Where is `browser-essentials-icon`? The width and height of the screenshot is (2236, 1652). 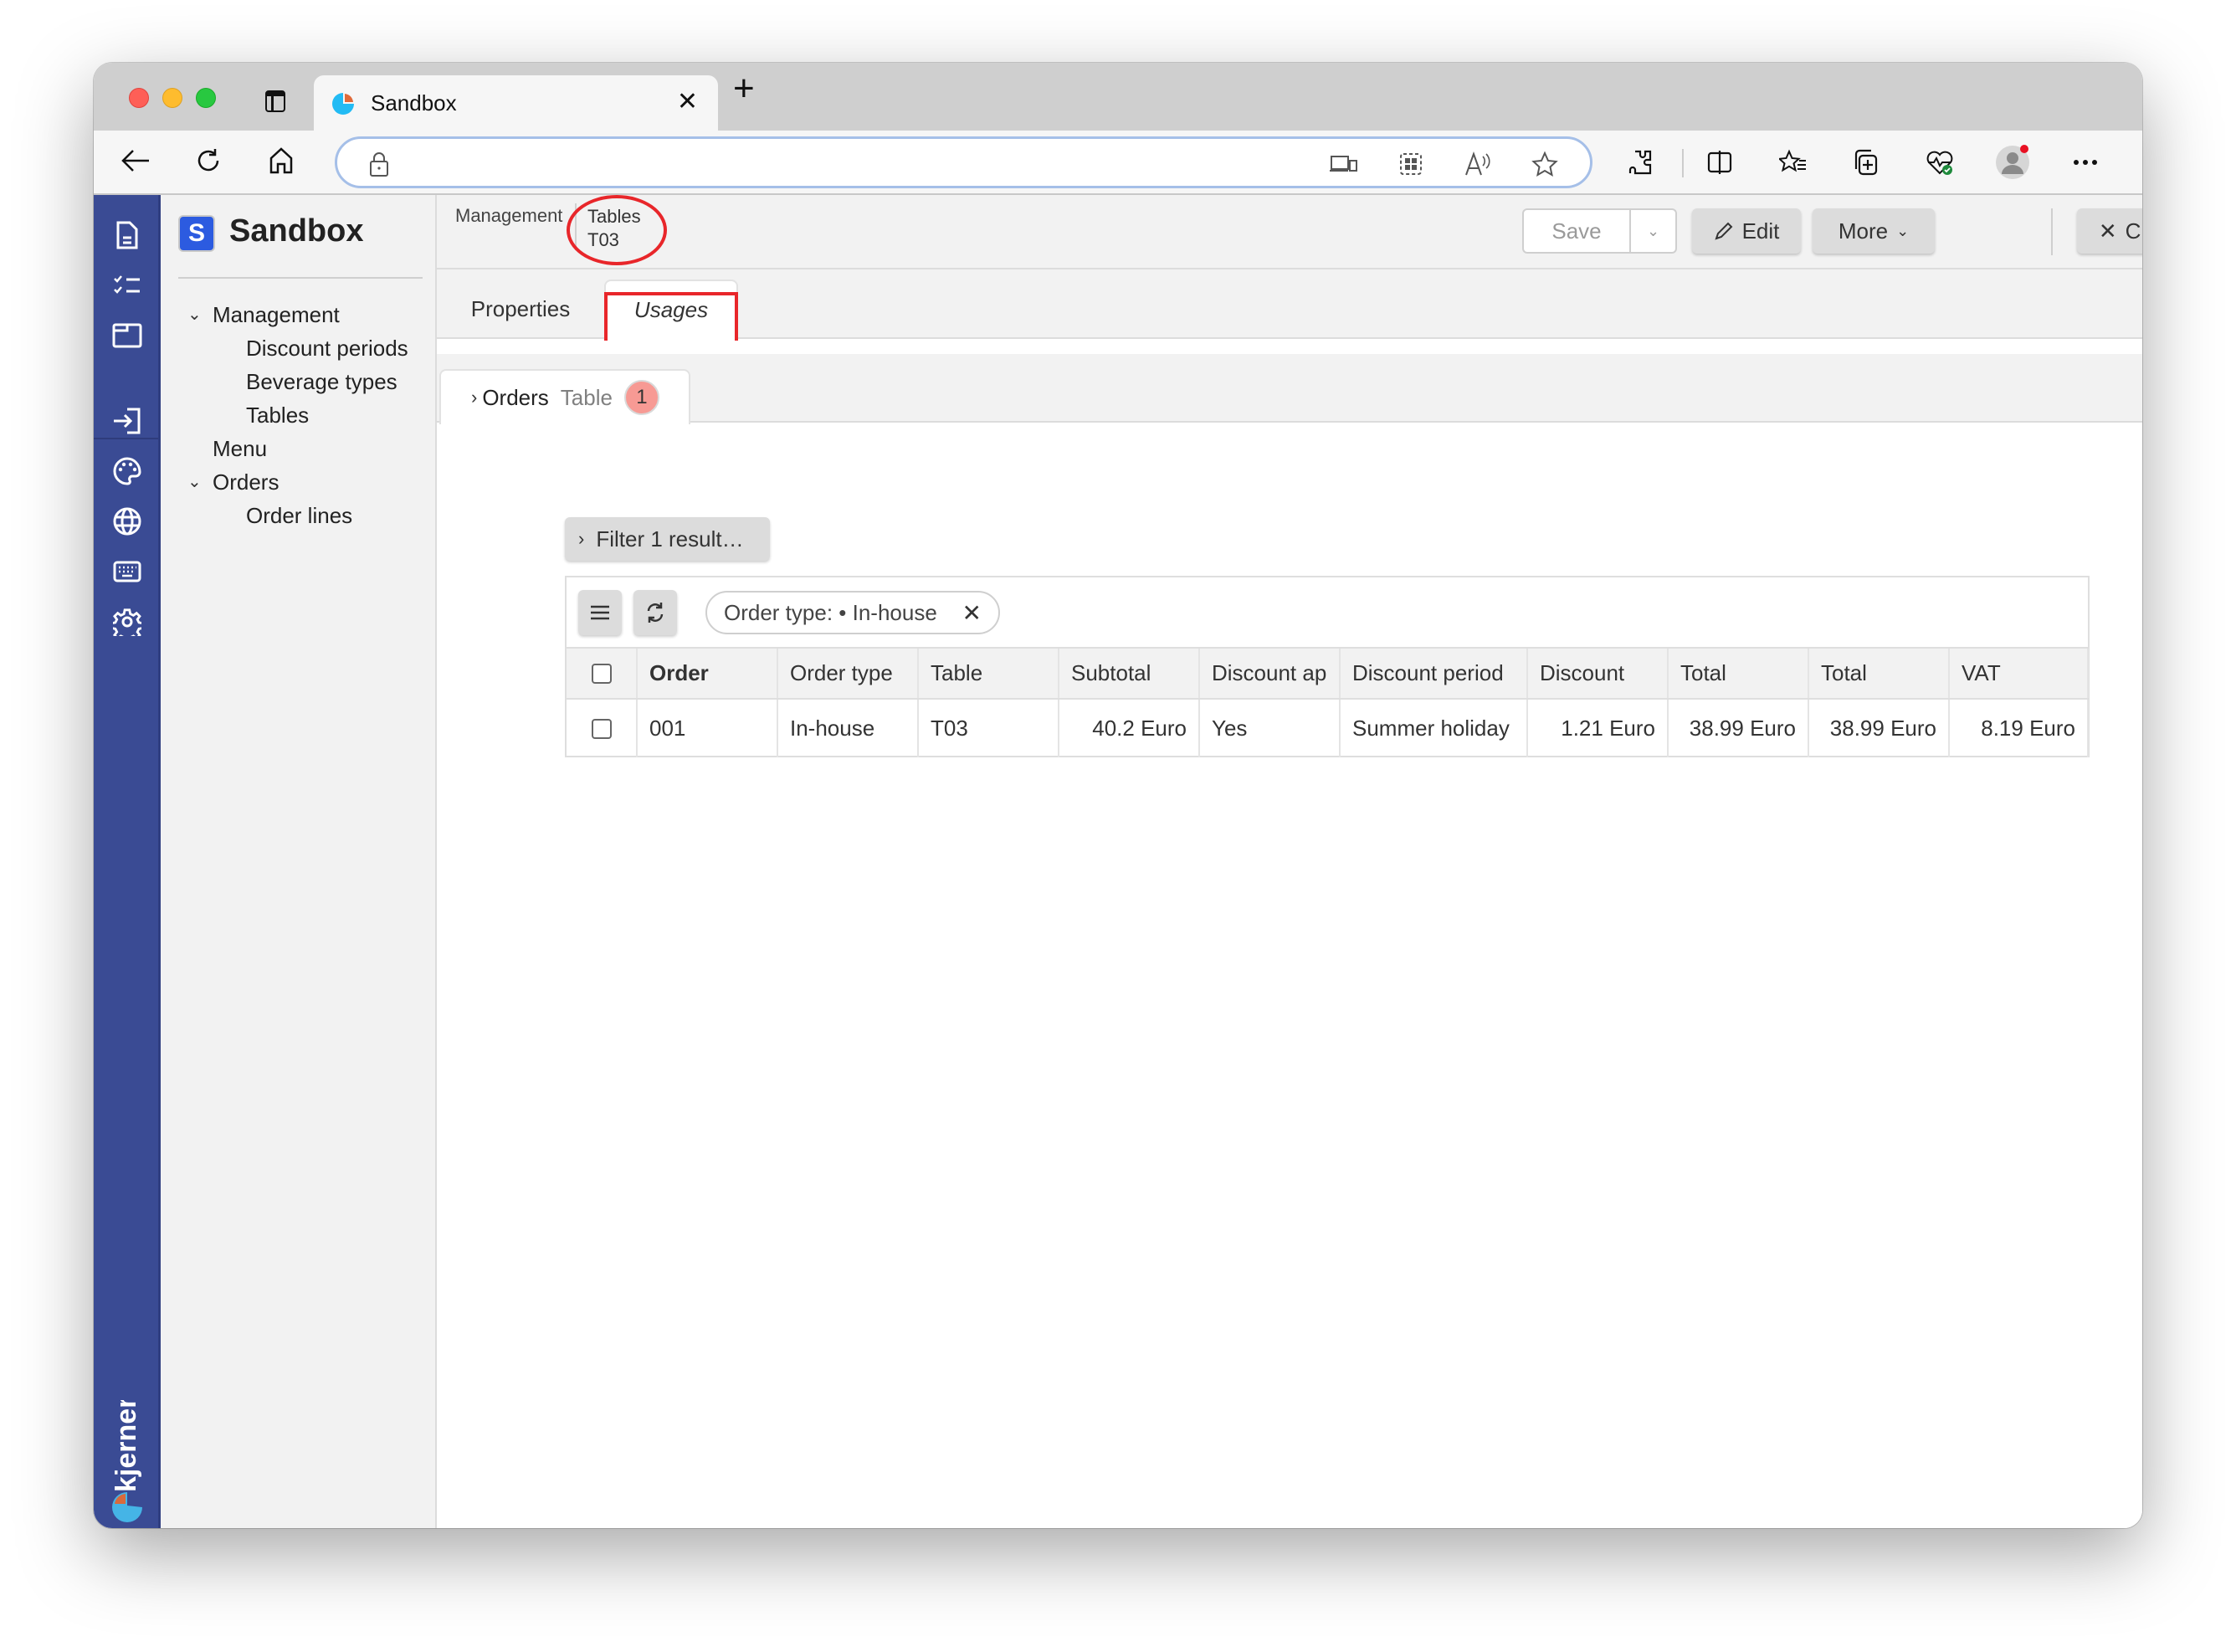
browser-essentials-icon is located at coordinates (1939, 162).